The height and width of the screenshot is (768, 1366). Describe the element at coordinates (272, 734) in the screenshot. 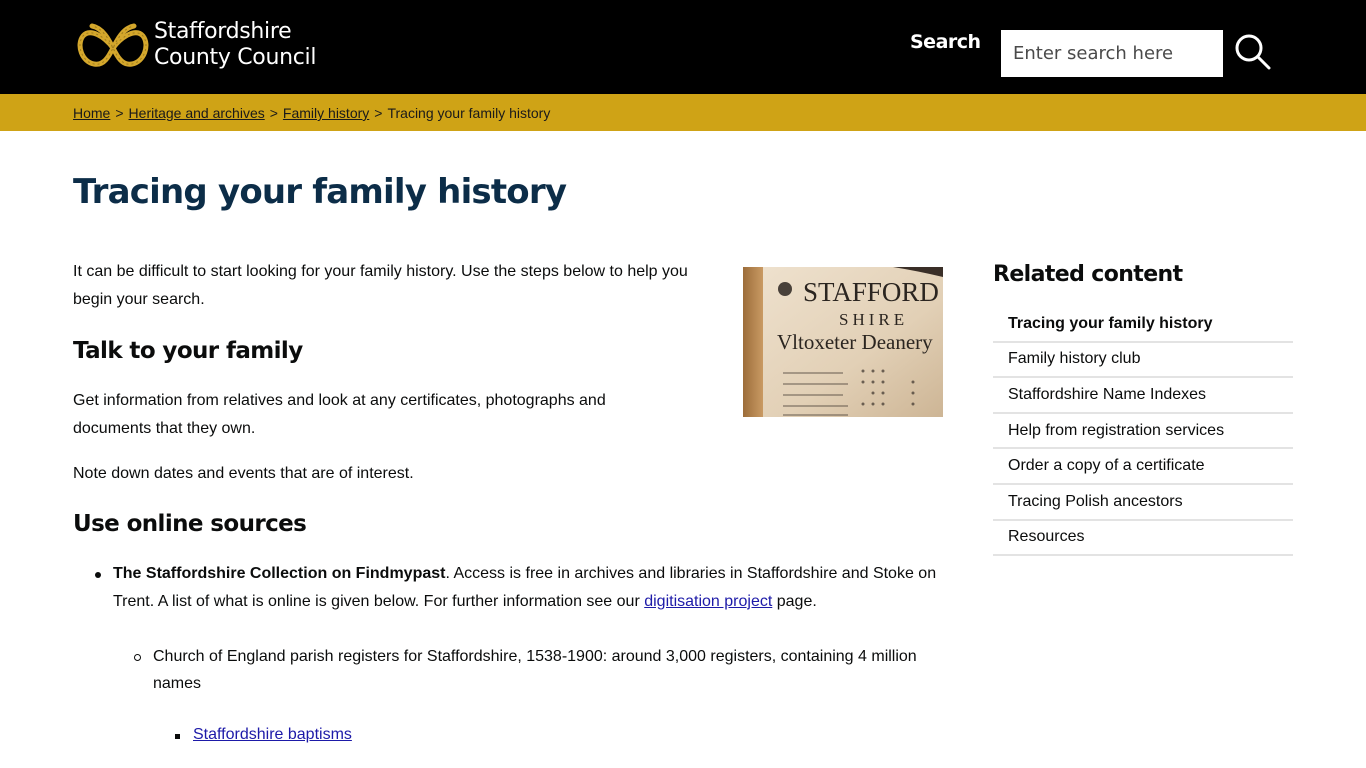

I see `staffordshire-baptisms-link: Staffordshire baptisms` at that location.